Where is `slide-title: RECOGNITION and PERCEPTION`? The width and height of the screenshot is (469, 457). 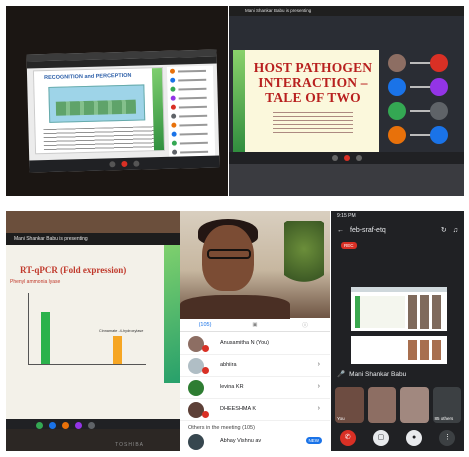
slide-title: RECOGNITION and PERCEPTION is located at coordinates (88, 77).